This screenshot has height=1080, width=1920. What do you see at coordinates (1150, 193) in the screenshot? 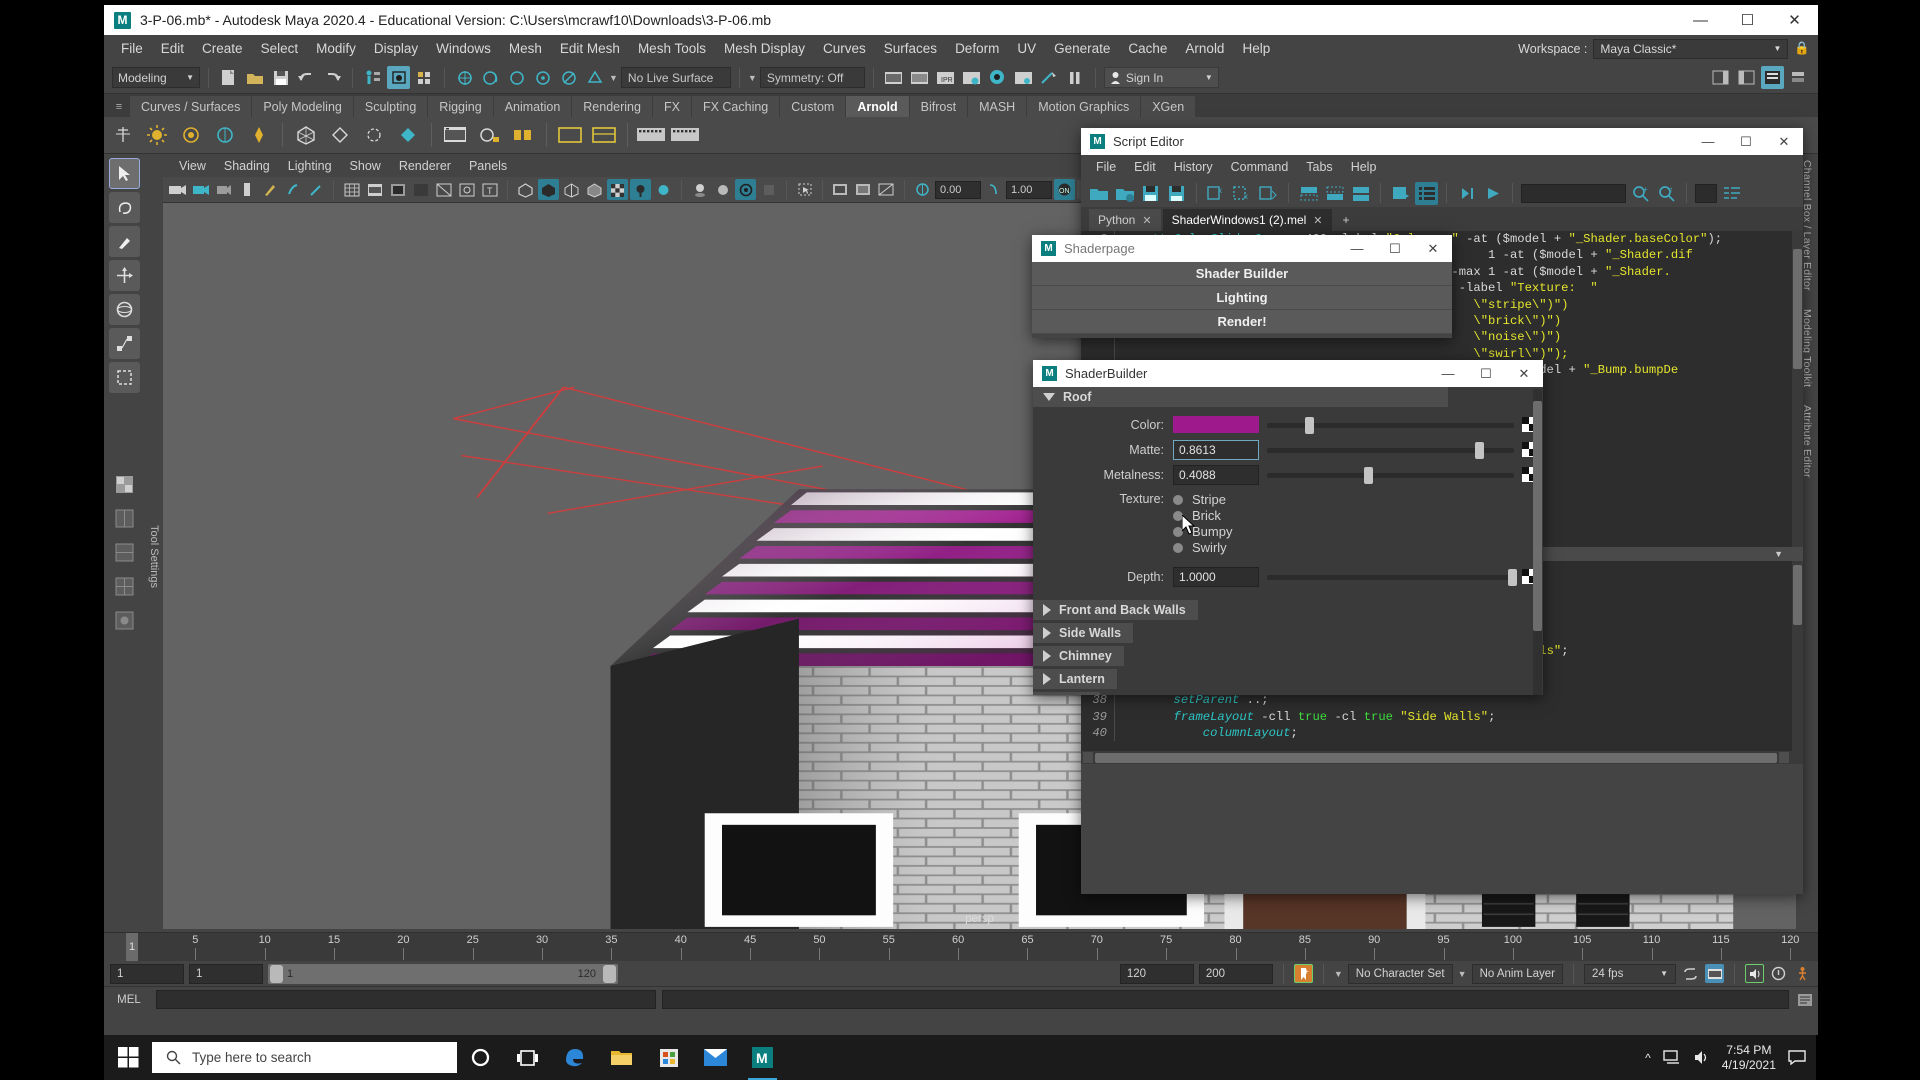
I see `save-script-icon` at bounding box center [1150, 193].